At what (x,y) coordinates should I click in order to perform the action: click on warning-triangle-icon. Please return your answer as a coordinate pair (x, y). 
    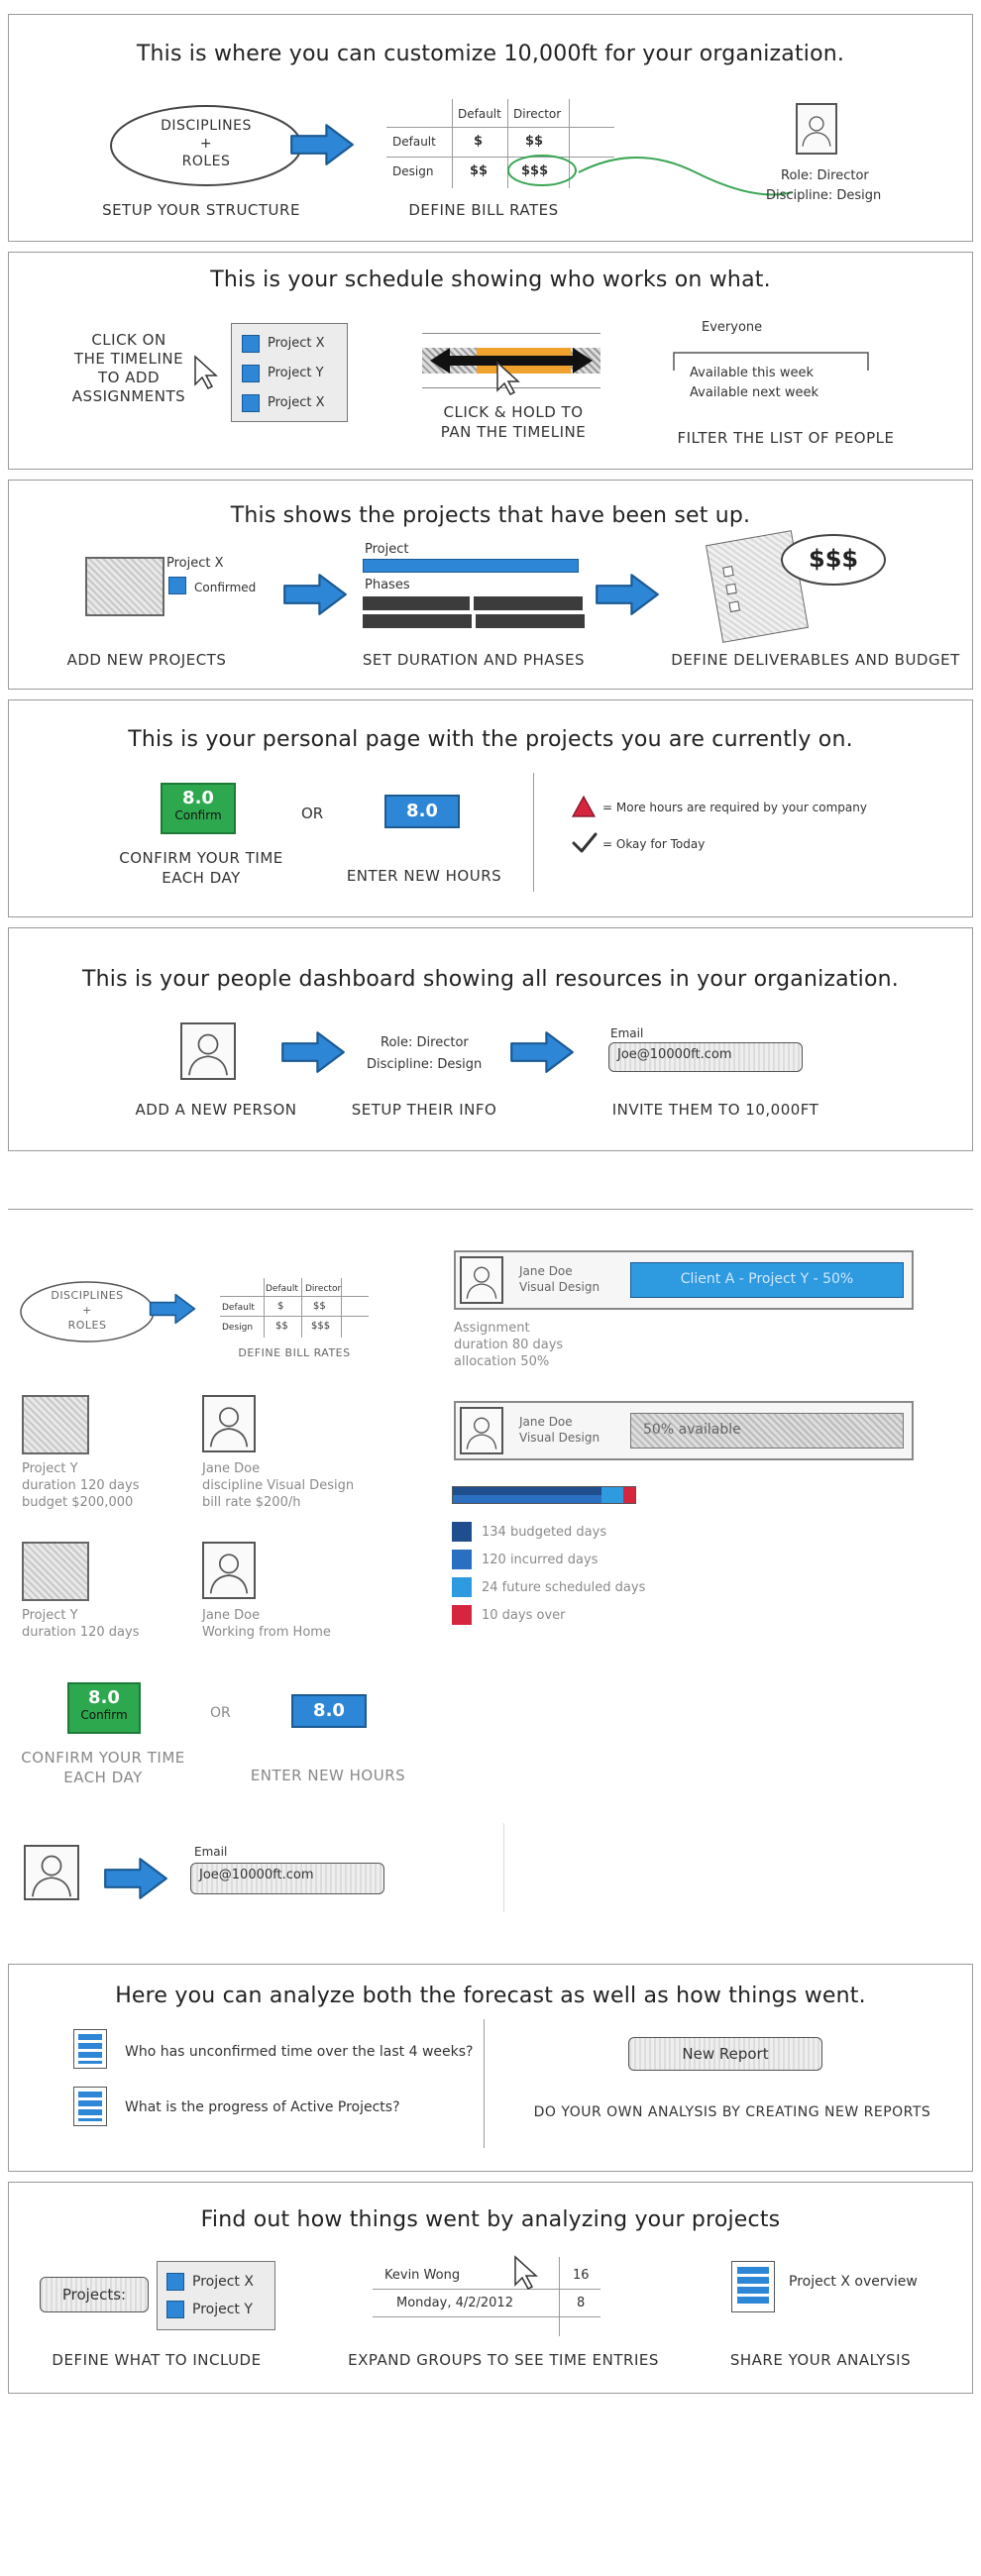
    Looking at the image, I should click on (584, 806).